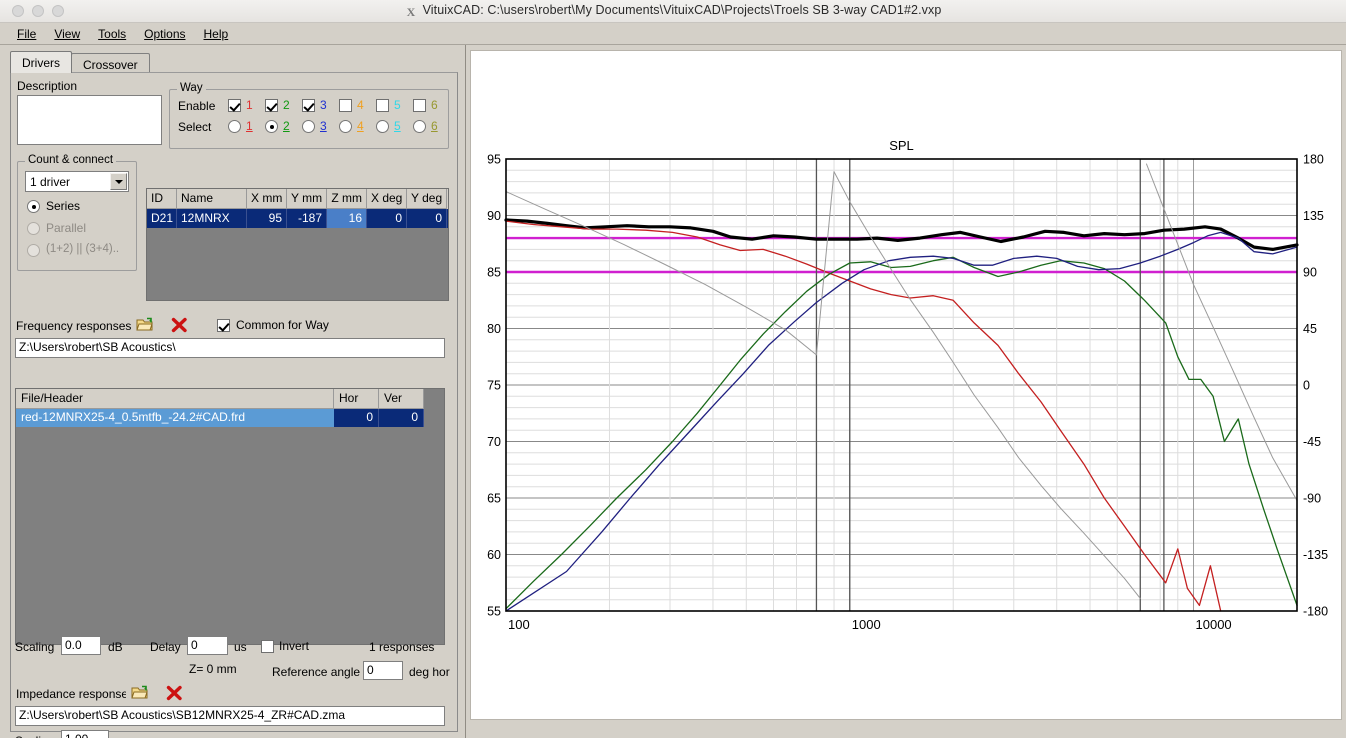  Describe the element at coordinates (35, 647) in the screenshot. I see `response-scaling-label: Scaling` at that location.